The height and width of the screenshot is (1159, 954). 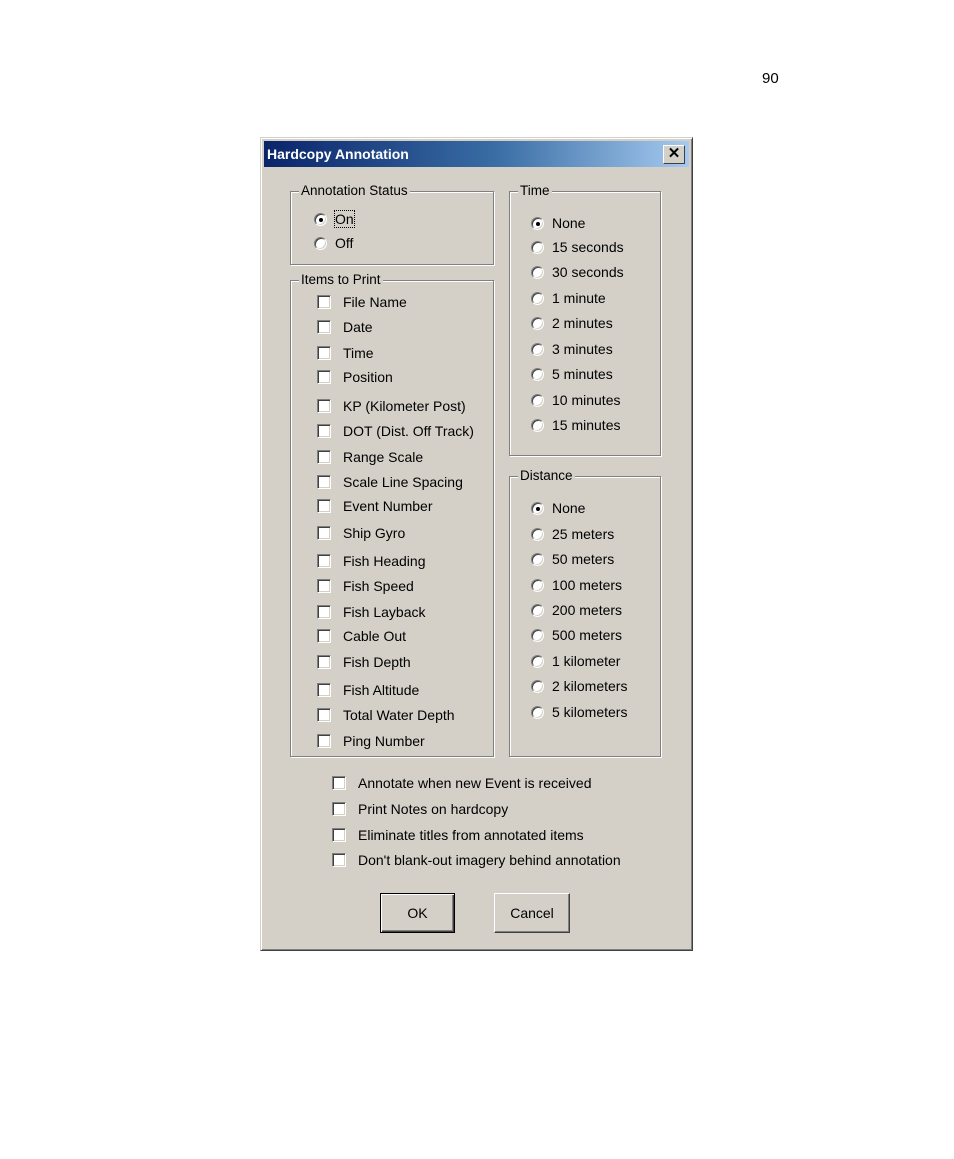 I want to click on print-item-label: KP (Kilometer Post), so click(x=404, y=406).